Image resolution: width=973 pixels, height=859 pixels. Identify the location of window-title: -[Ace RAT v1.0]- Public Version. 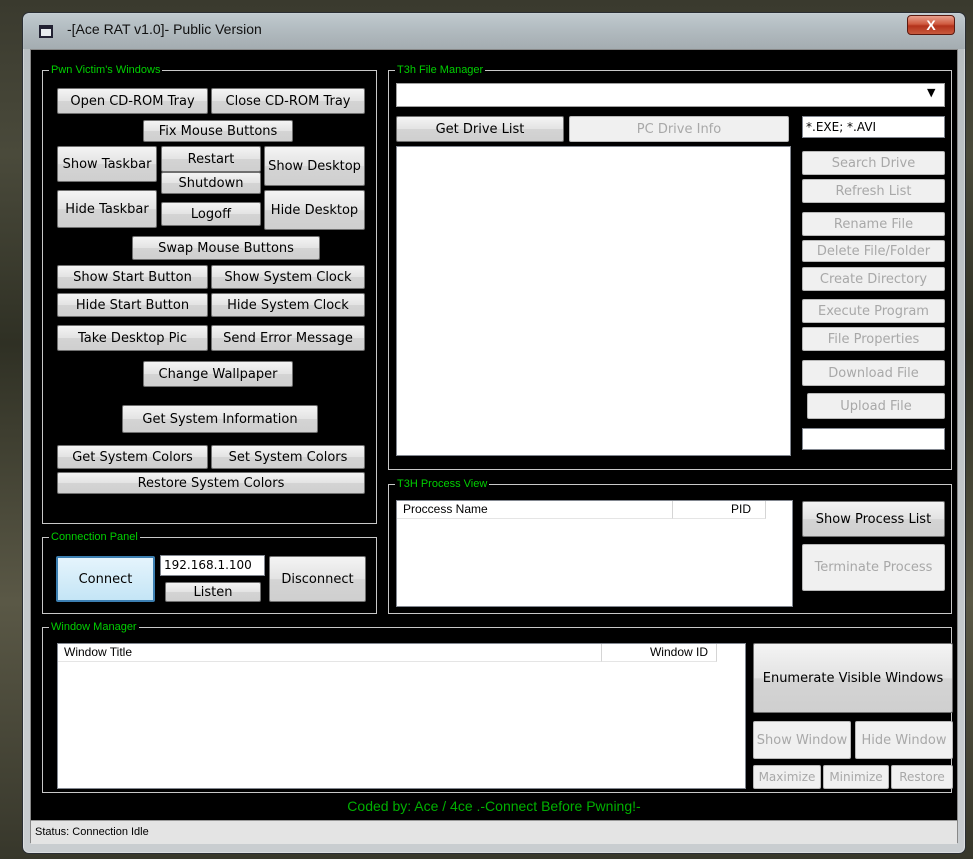
(164, 29).